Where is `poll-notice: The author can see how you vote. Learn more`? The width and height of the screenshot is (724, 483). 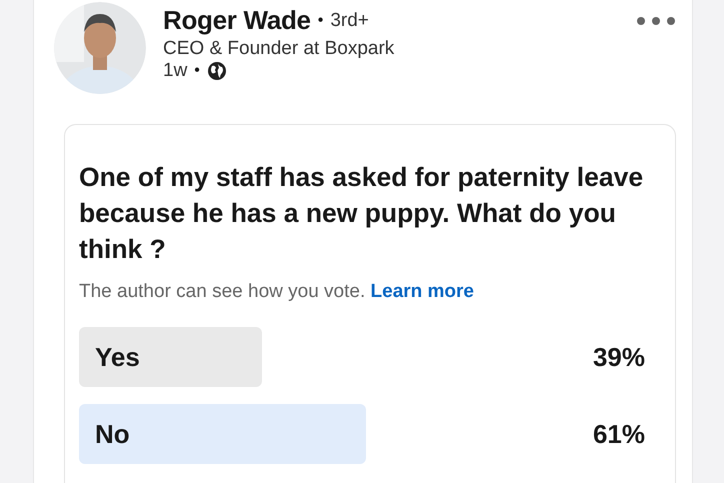 poll-notice: The author can see how you vote. Learn more is located at coordinates (277, 292).